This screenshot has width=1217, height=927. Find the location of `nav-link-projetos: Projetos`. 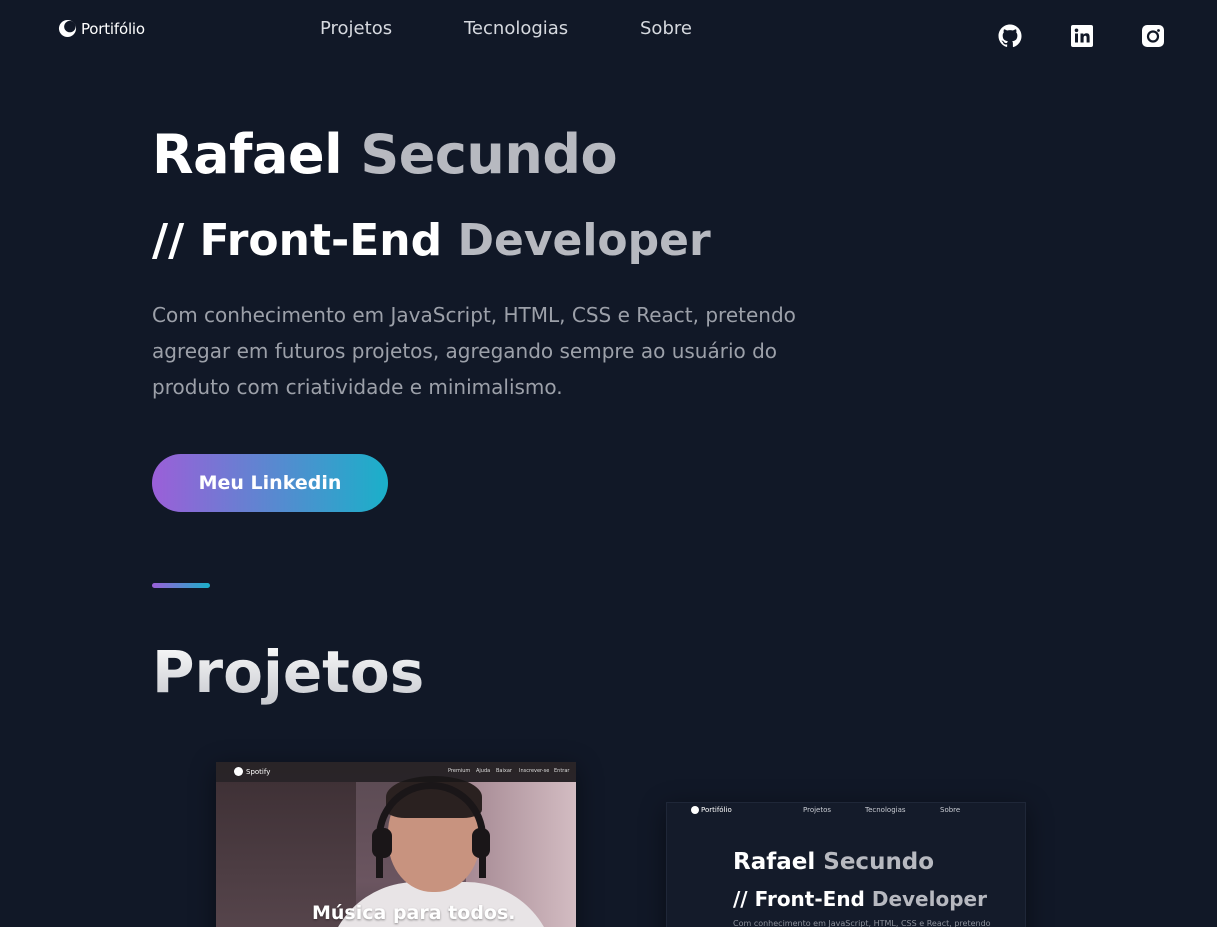

nav-link-projetos: Projetos is located at coordinates (356, 28).